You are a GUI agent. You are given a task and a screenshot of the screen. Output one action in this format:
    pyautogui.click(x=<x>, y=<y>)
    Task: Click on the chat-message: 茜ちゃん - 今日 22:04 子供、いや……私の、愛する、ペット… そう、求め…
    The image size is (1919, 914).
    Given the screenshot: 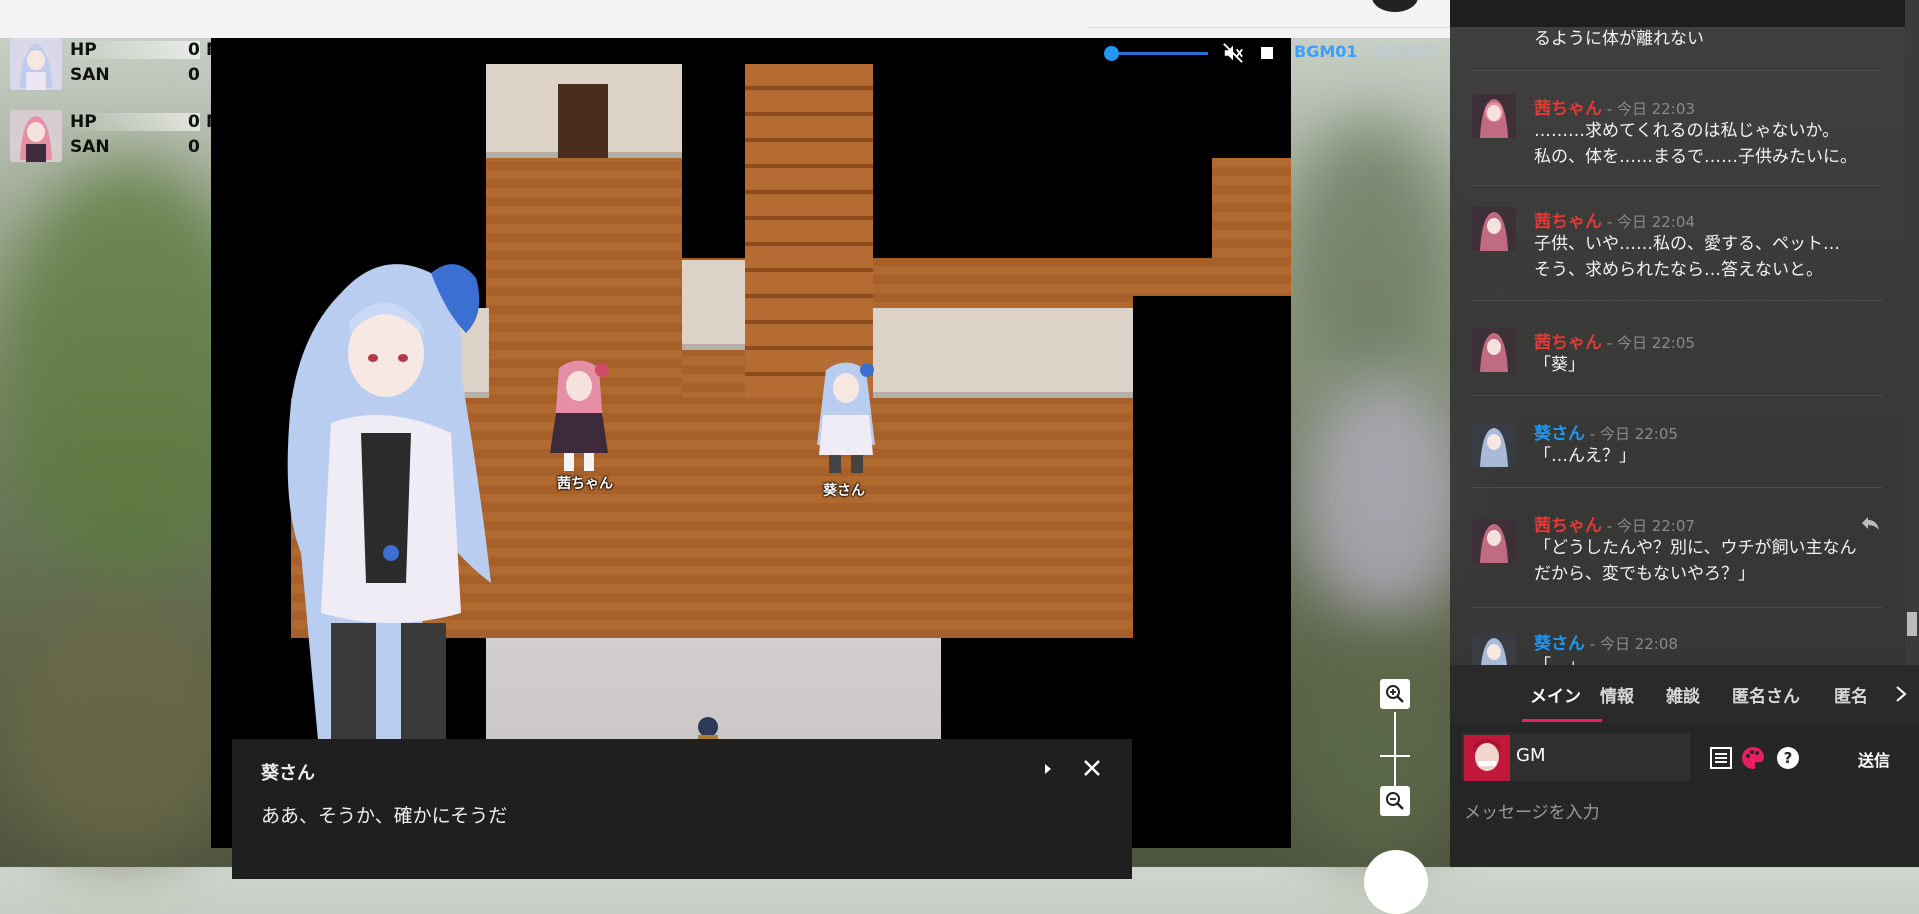 What is the action you would take?
    pyautogui.click(x=1677, y=243)
    